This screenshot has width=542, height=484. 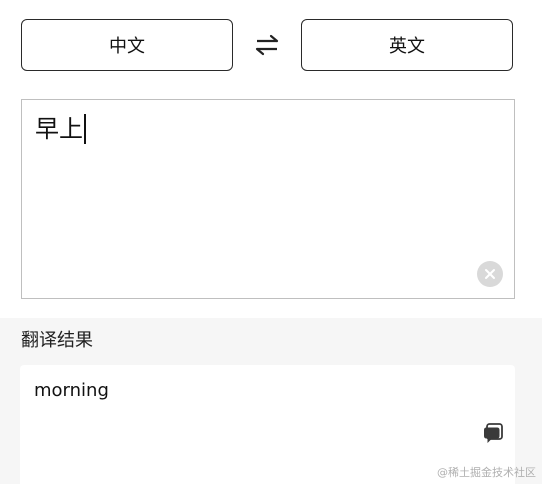 I want to click on source-language-label: 中文, so click(x=127, y=46).